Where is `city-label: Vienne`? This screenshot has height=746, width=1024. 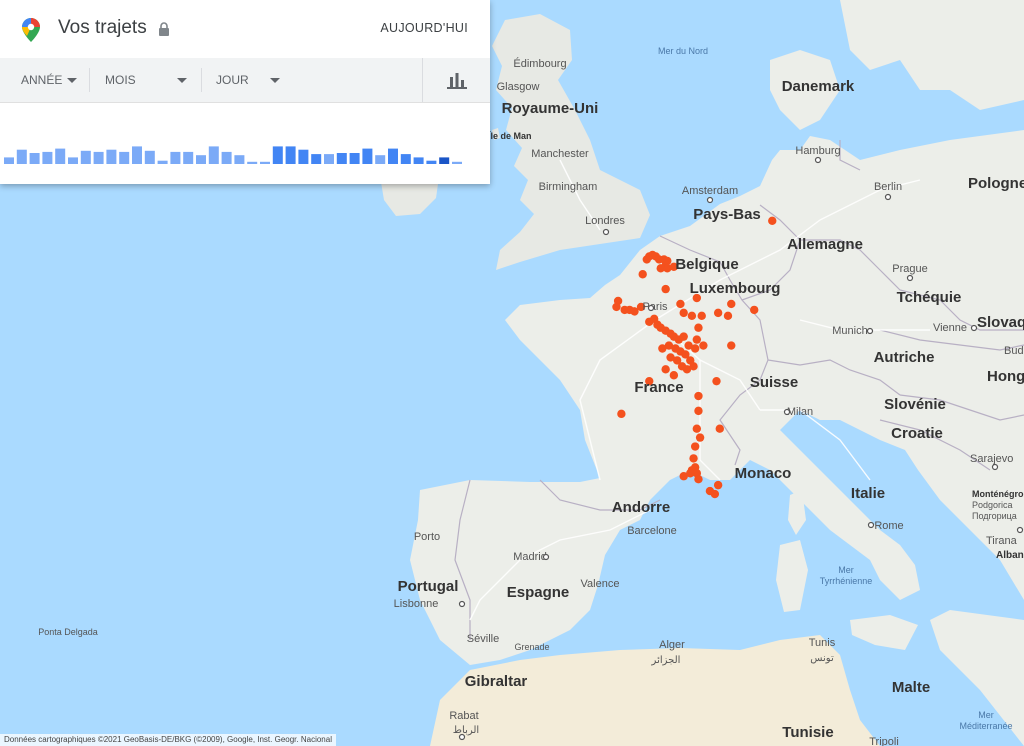
city-label: Vienne is located at coordinates (950, 328).